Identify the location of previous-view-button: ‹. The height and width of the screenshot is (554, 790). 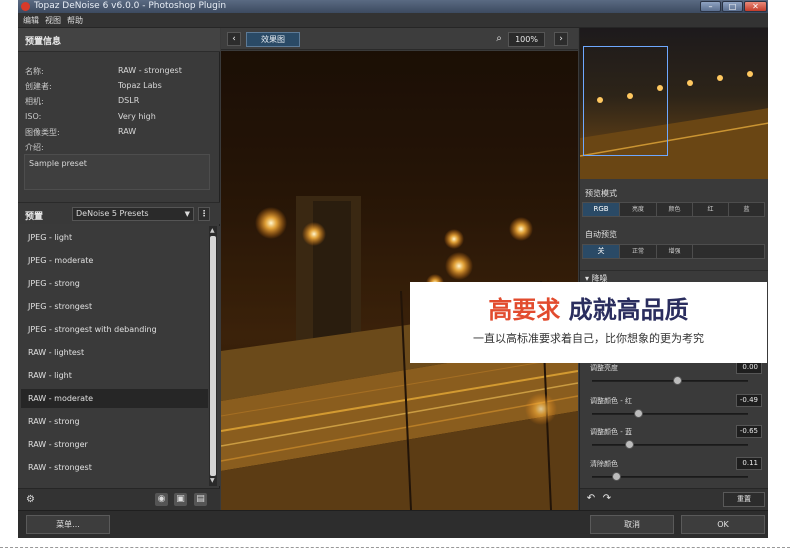
(234, 39).